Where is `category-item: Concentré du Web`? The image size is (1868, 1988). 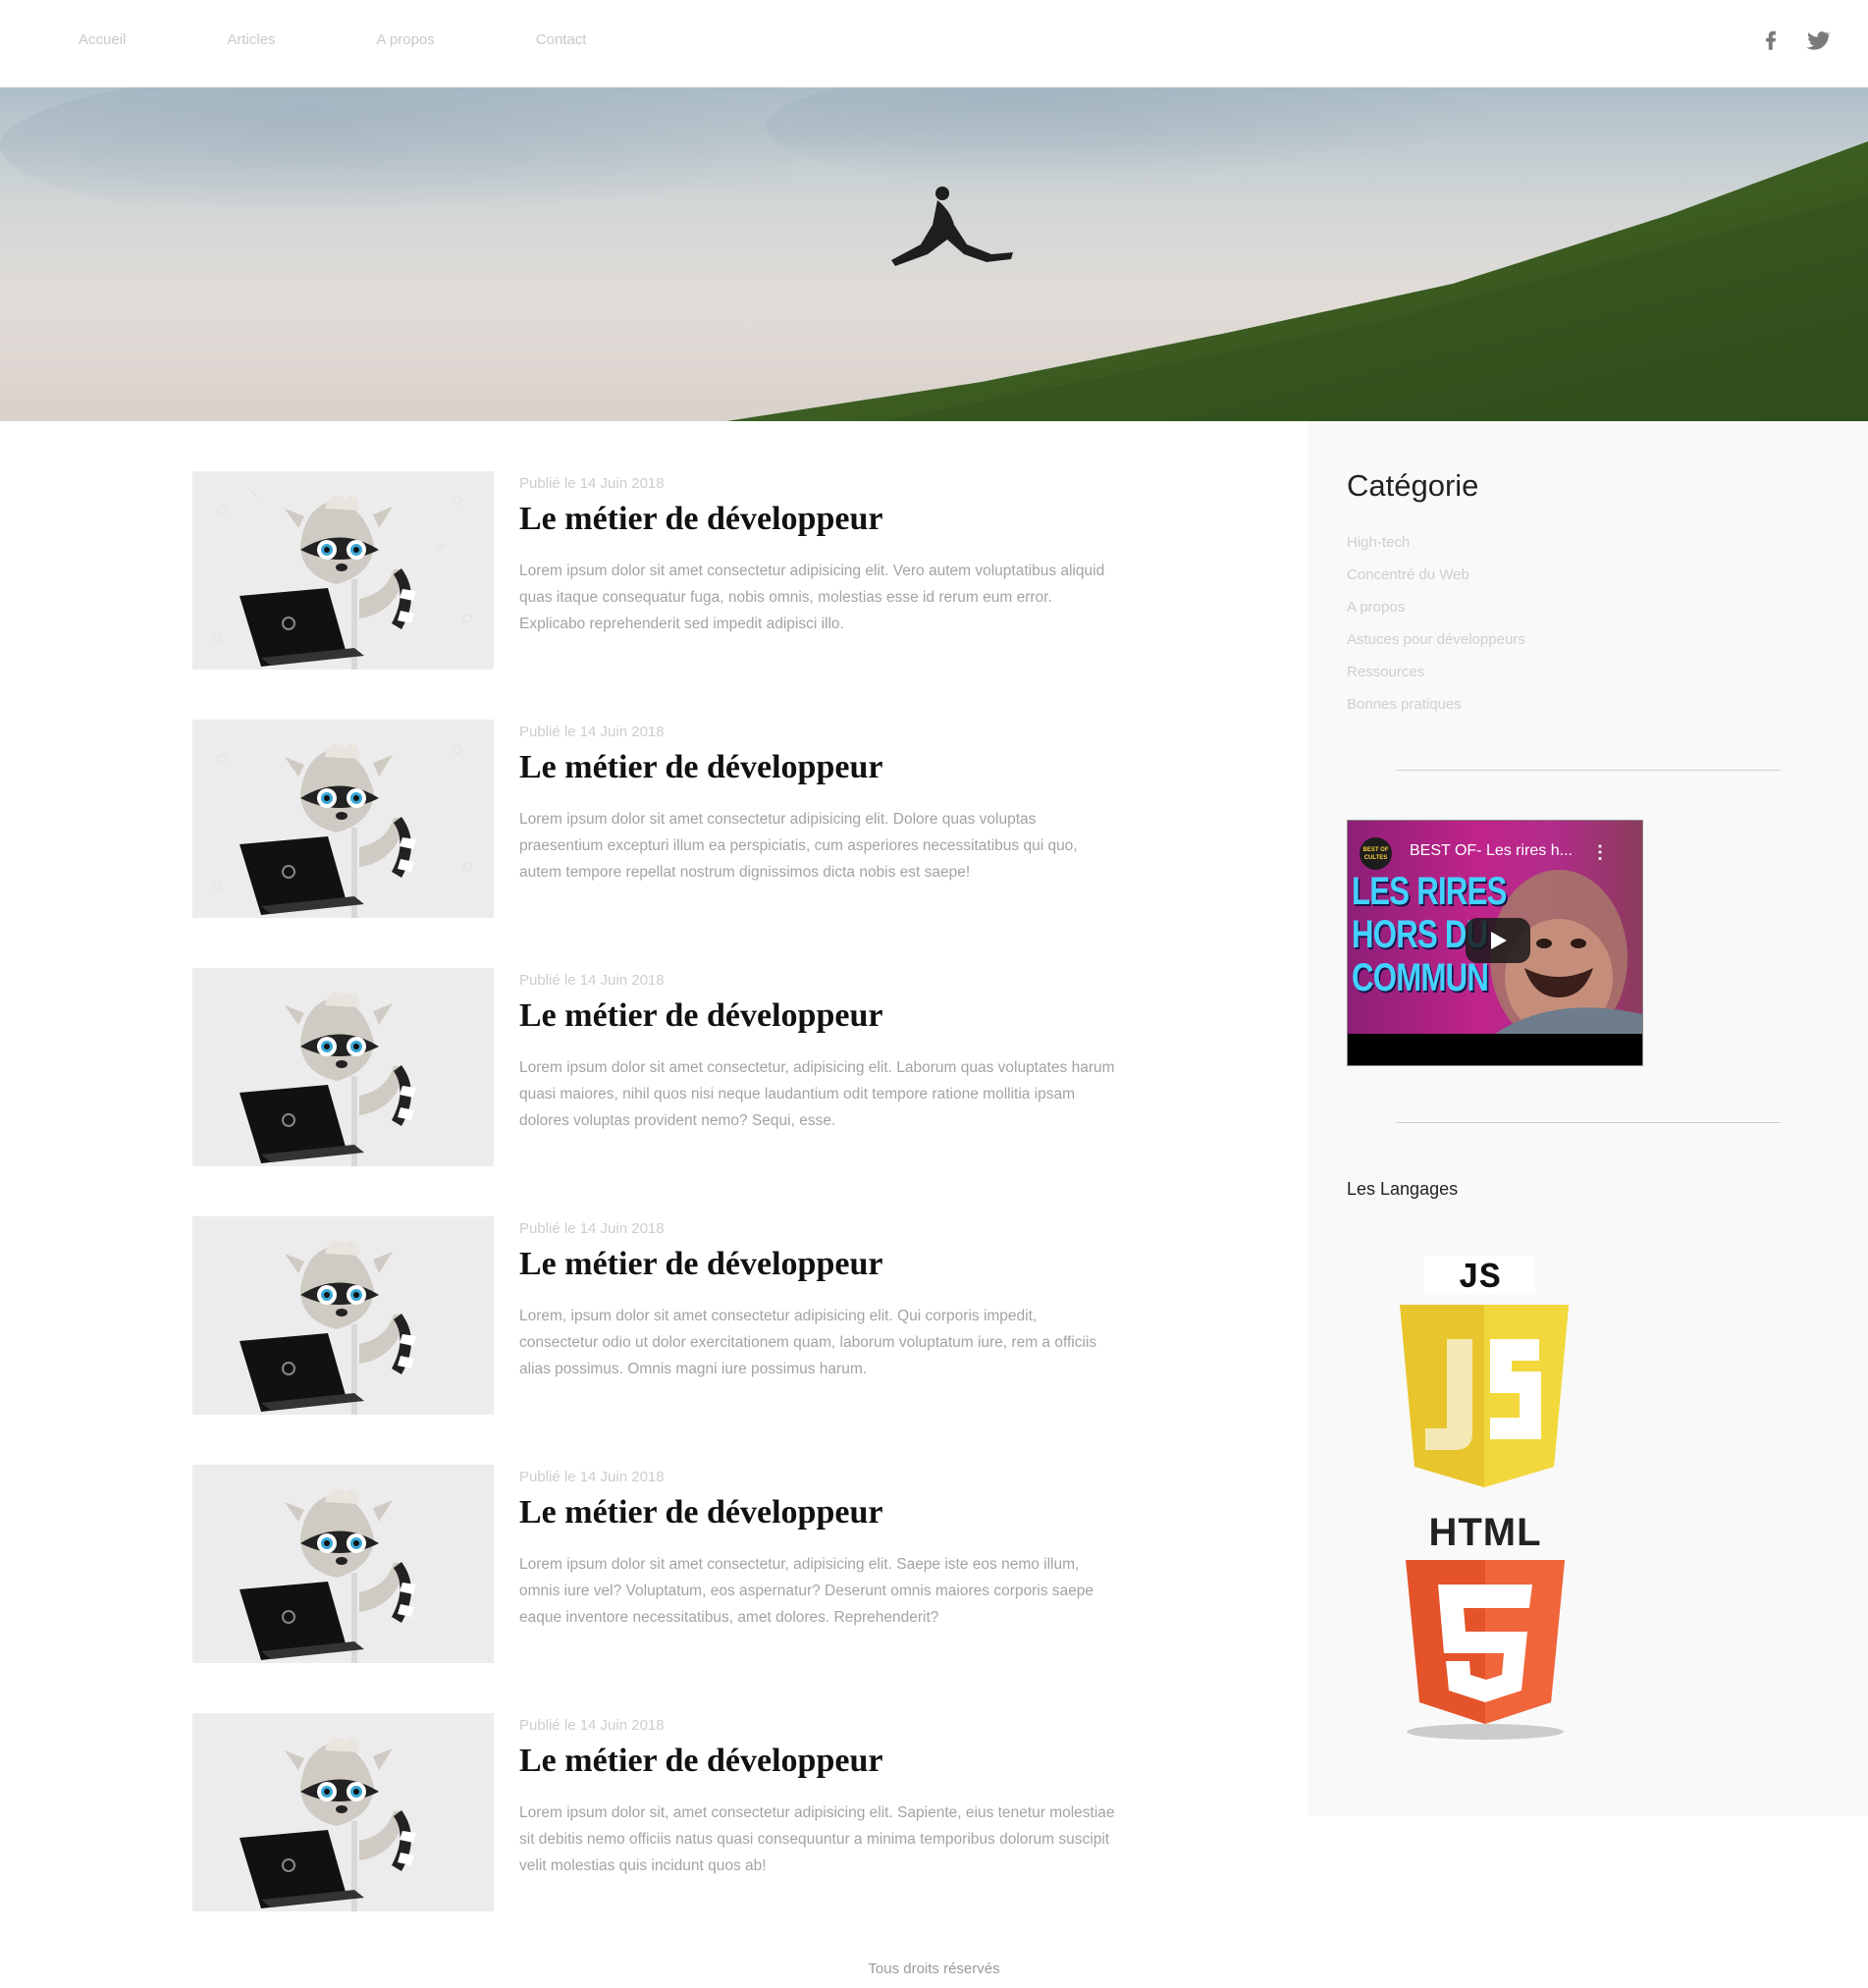
category-item: Concentré du Web is located at coordinates (1436, 582).